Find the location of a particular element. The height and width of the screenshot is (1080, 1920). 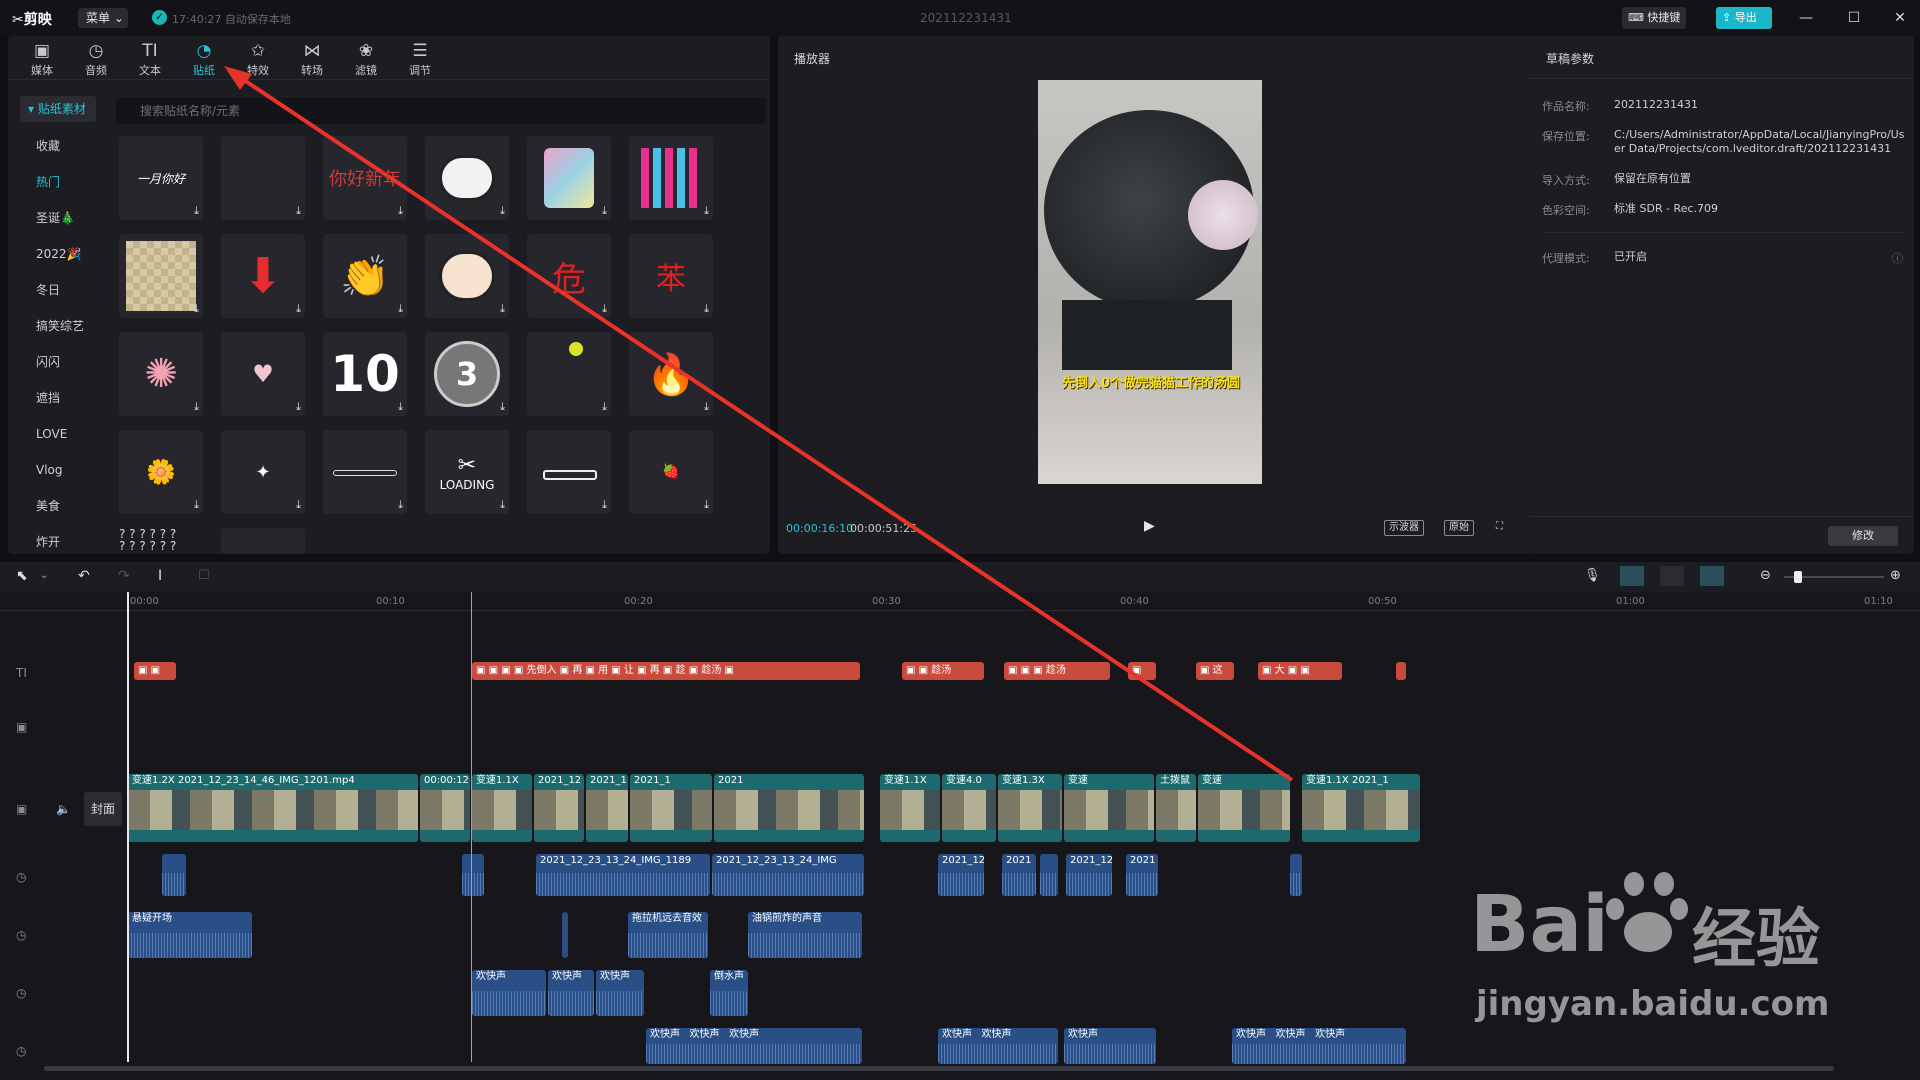

watermark-suffix: 经验 is located at coordinates (1756, 940).